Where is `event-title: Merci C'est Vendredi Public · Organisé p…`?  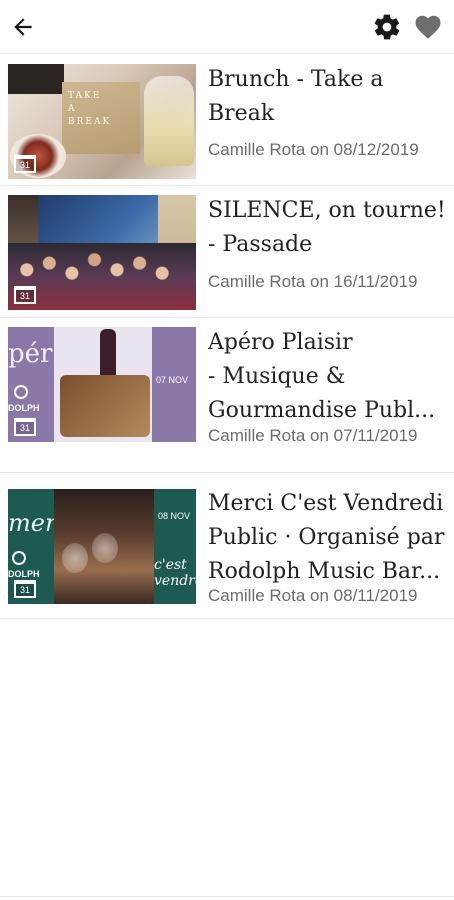
event-title: Merci C'est Vendredi Public · Organisé p… is located at coordinates (326, 537).